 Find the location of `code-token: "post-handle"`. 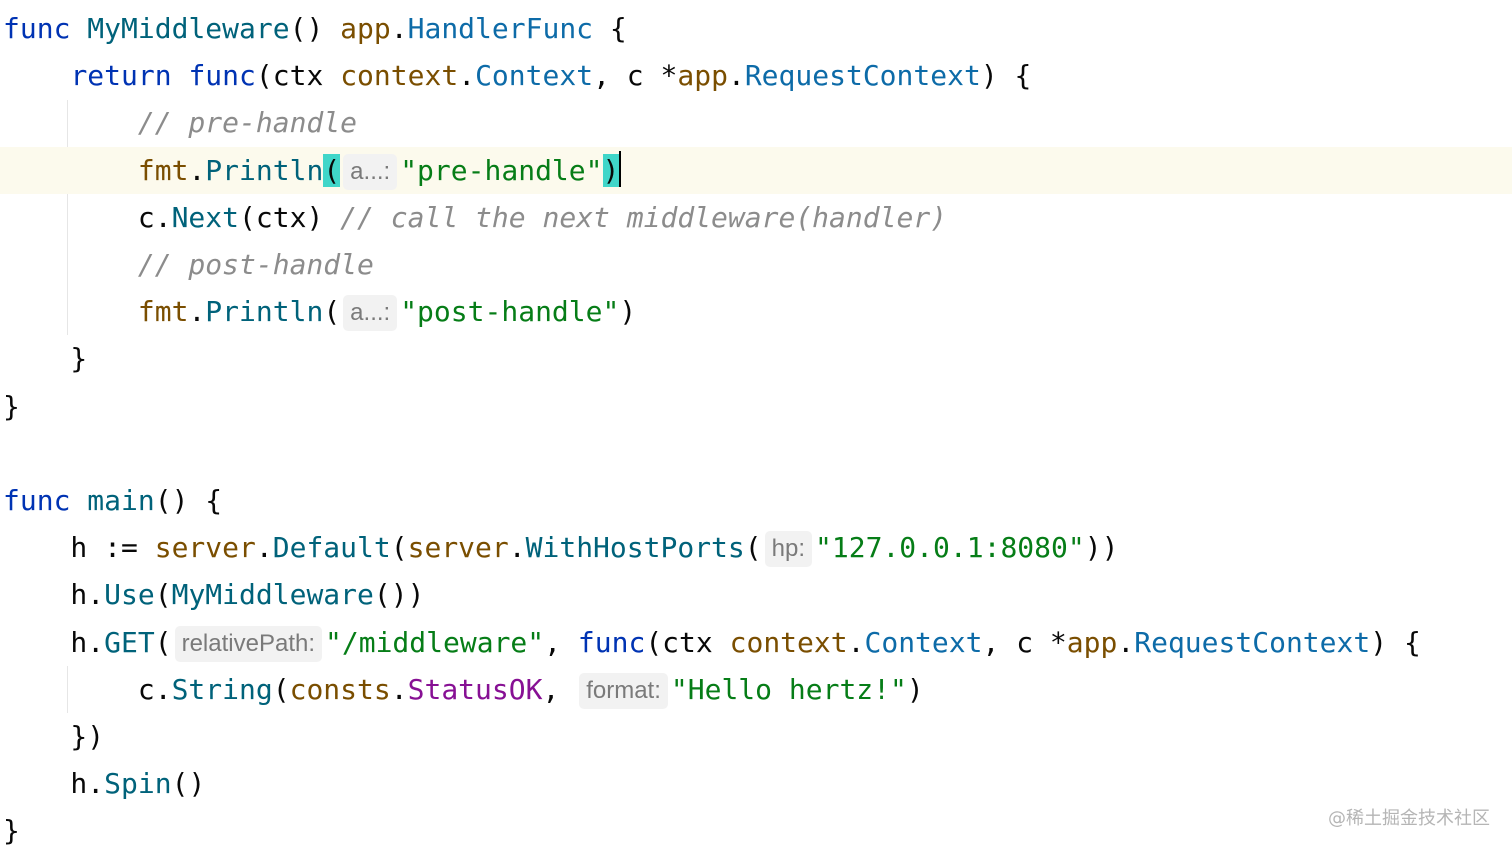

code-token: "post-handle" is located at coordinates (510, 312).